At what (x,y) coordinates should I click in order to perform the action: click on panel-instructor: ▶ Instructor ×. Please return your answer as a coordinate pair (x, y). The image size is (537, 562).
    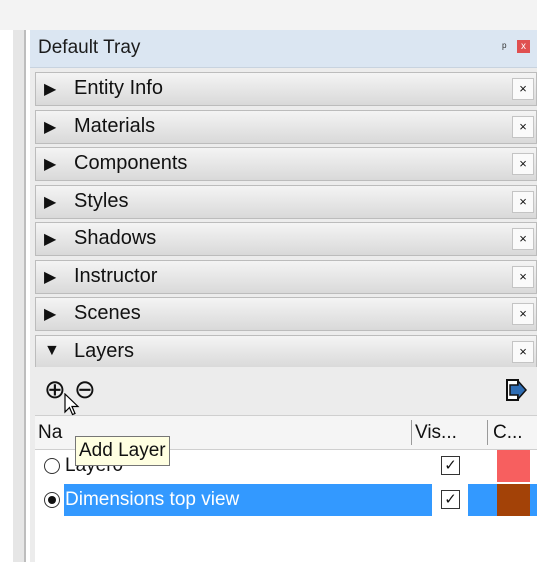
    Looking at the image, I should click on (286, 276).